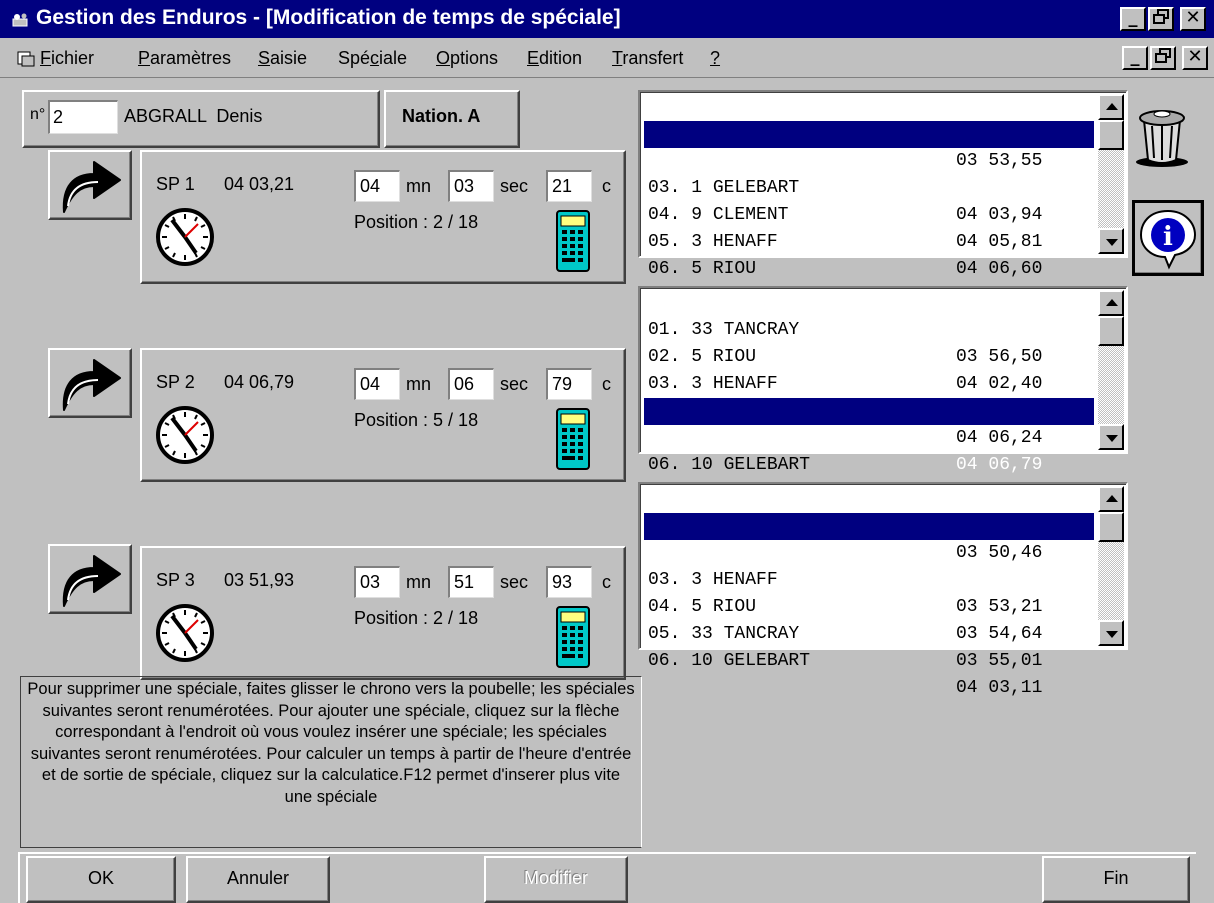 The width and height of the screenshot is (1214, 903). What do you see at coordinates (101, 879) in the screenshot?
I see `ok-button: OK` at bounding box center [101, 879].